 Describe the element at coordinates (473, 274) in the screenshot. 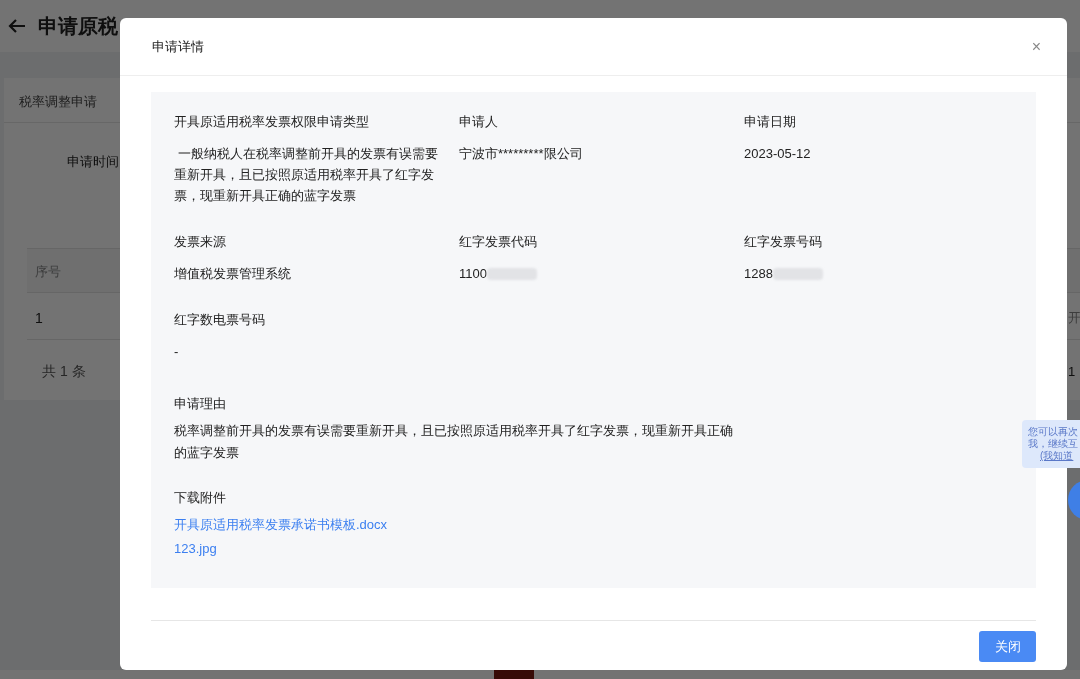

I see `field-value: 1100` at that location.